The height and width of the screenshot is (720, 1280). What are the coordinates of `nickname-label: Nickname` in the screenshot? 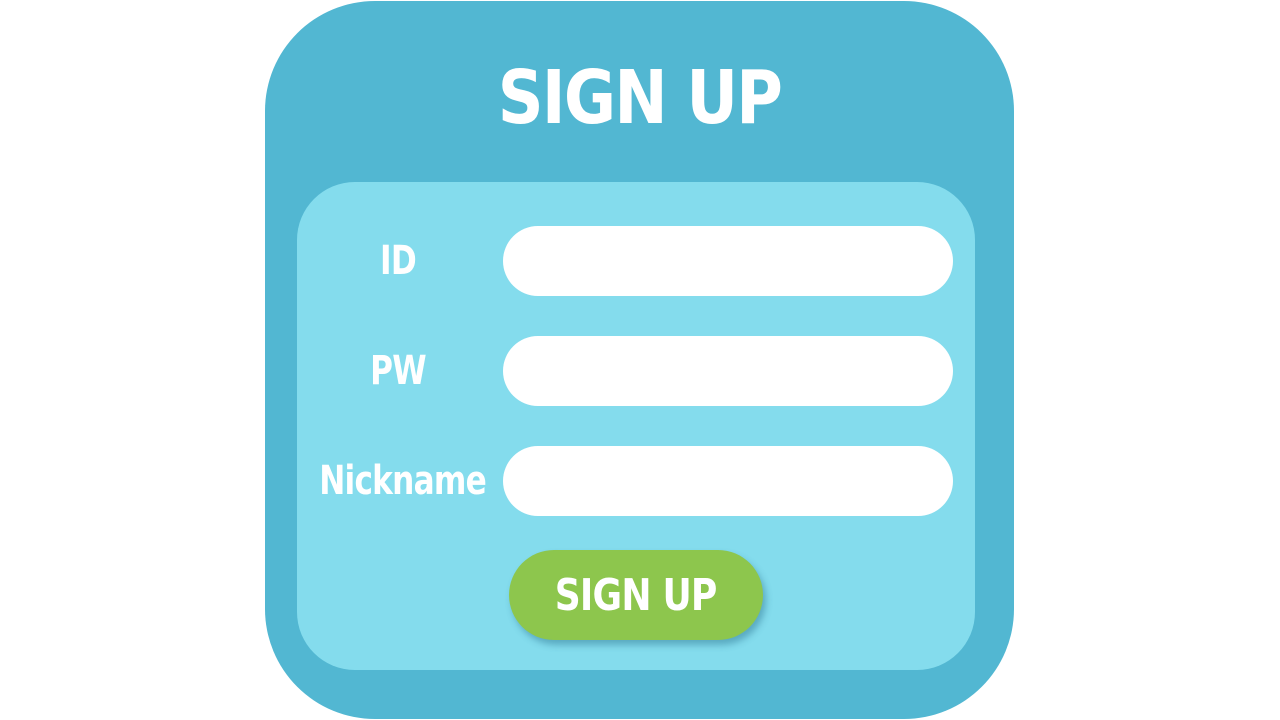 It's located at (403, 481).